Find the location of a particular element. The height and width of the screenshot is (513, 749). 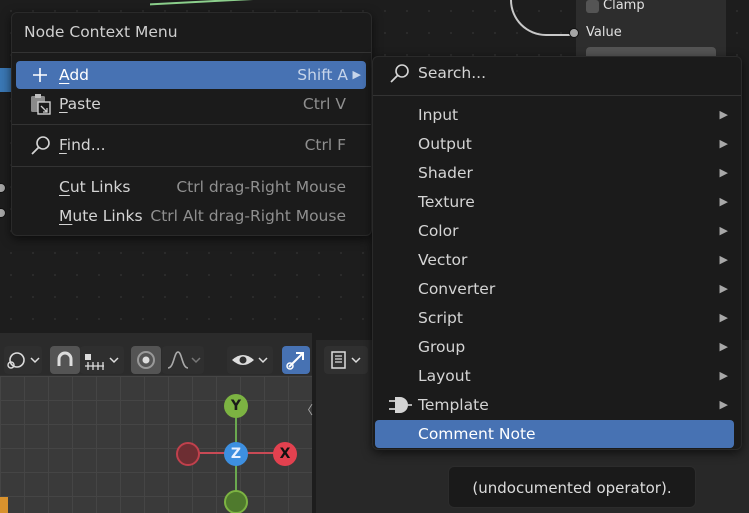

magnet-icon is located at coordinates (65, 358).